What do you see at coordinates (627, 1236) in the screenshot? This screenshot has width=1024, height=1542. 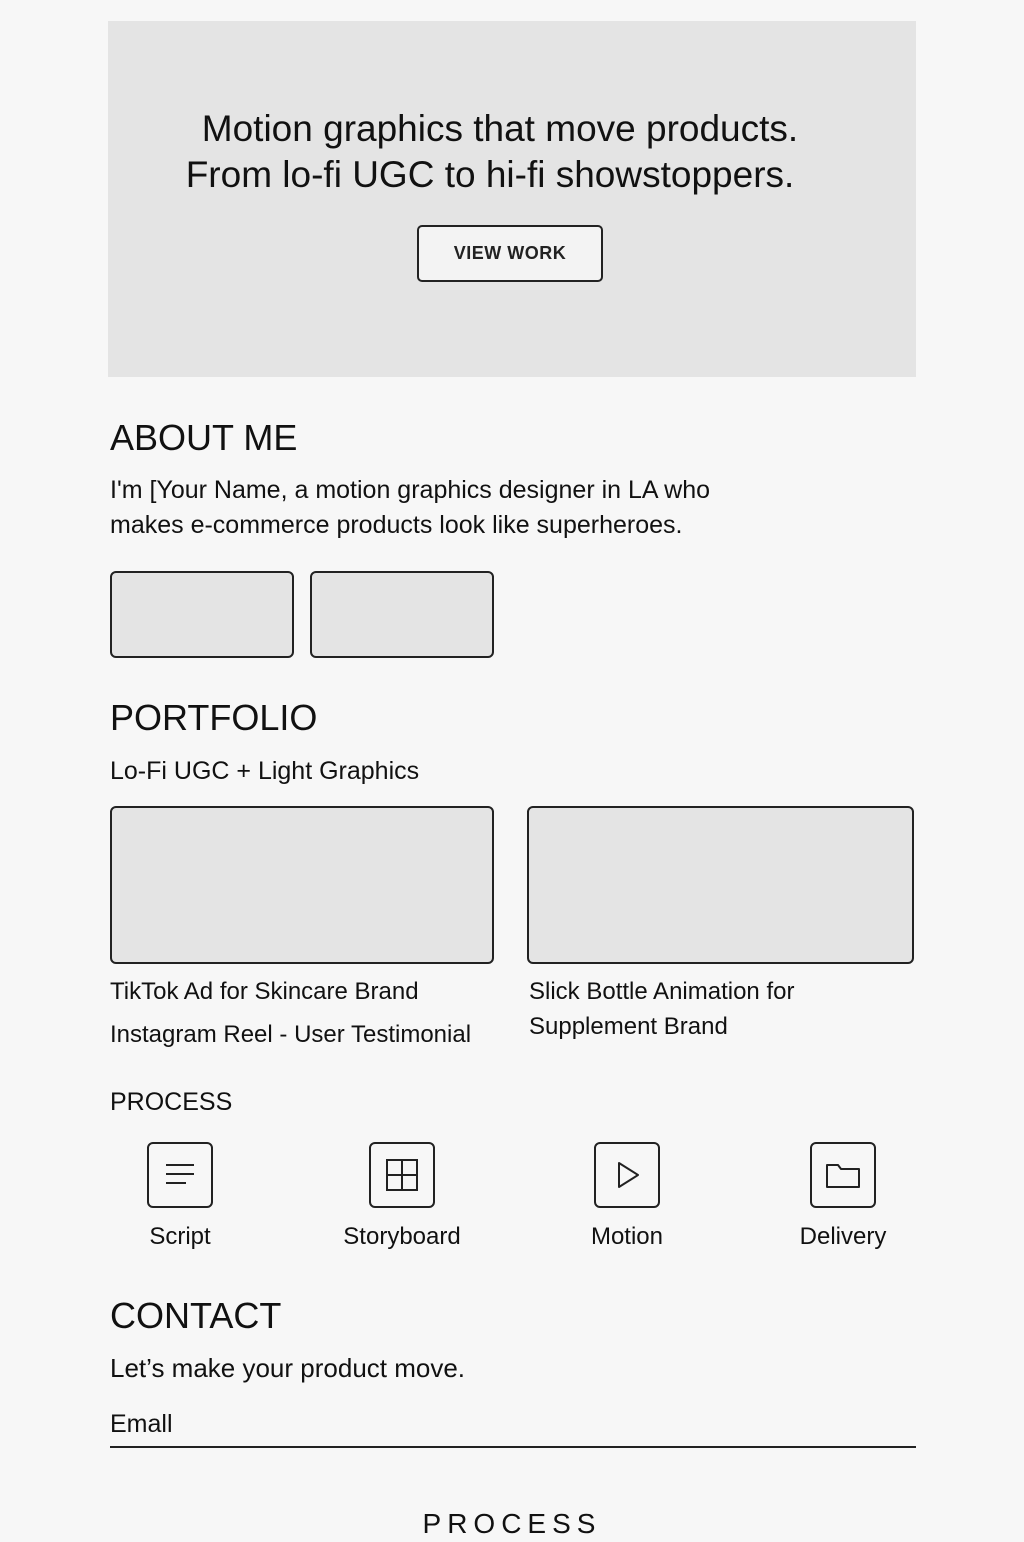 I see `process-step-label: Motion` at bounding box center [627, 1236].